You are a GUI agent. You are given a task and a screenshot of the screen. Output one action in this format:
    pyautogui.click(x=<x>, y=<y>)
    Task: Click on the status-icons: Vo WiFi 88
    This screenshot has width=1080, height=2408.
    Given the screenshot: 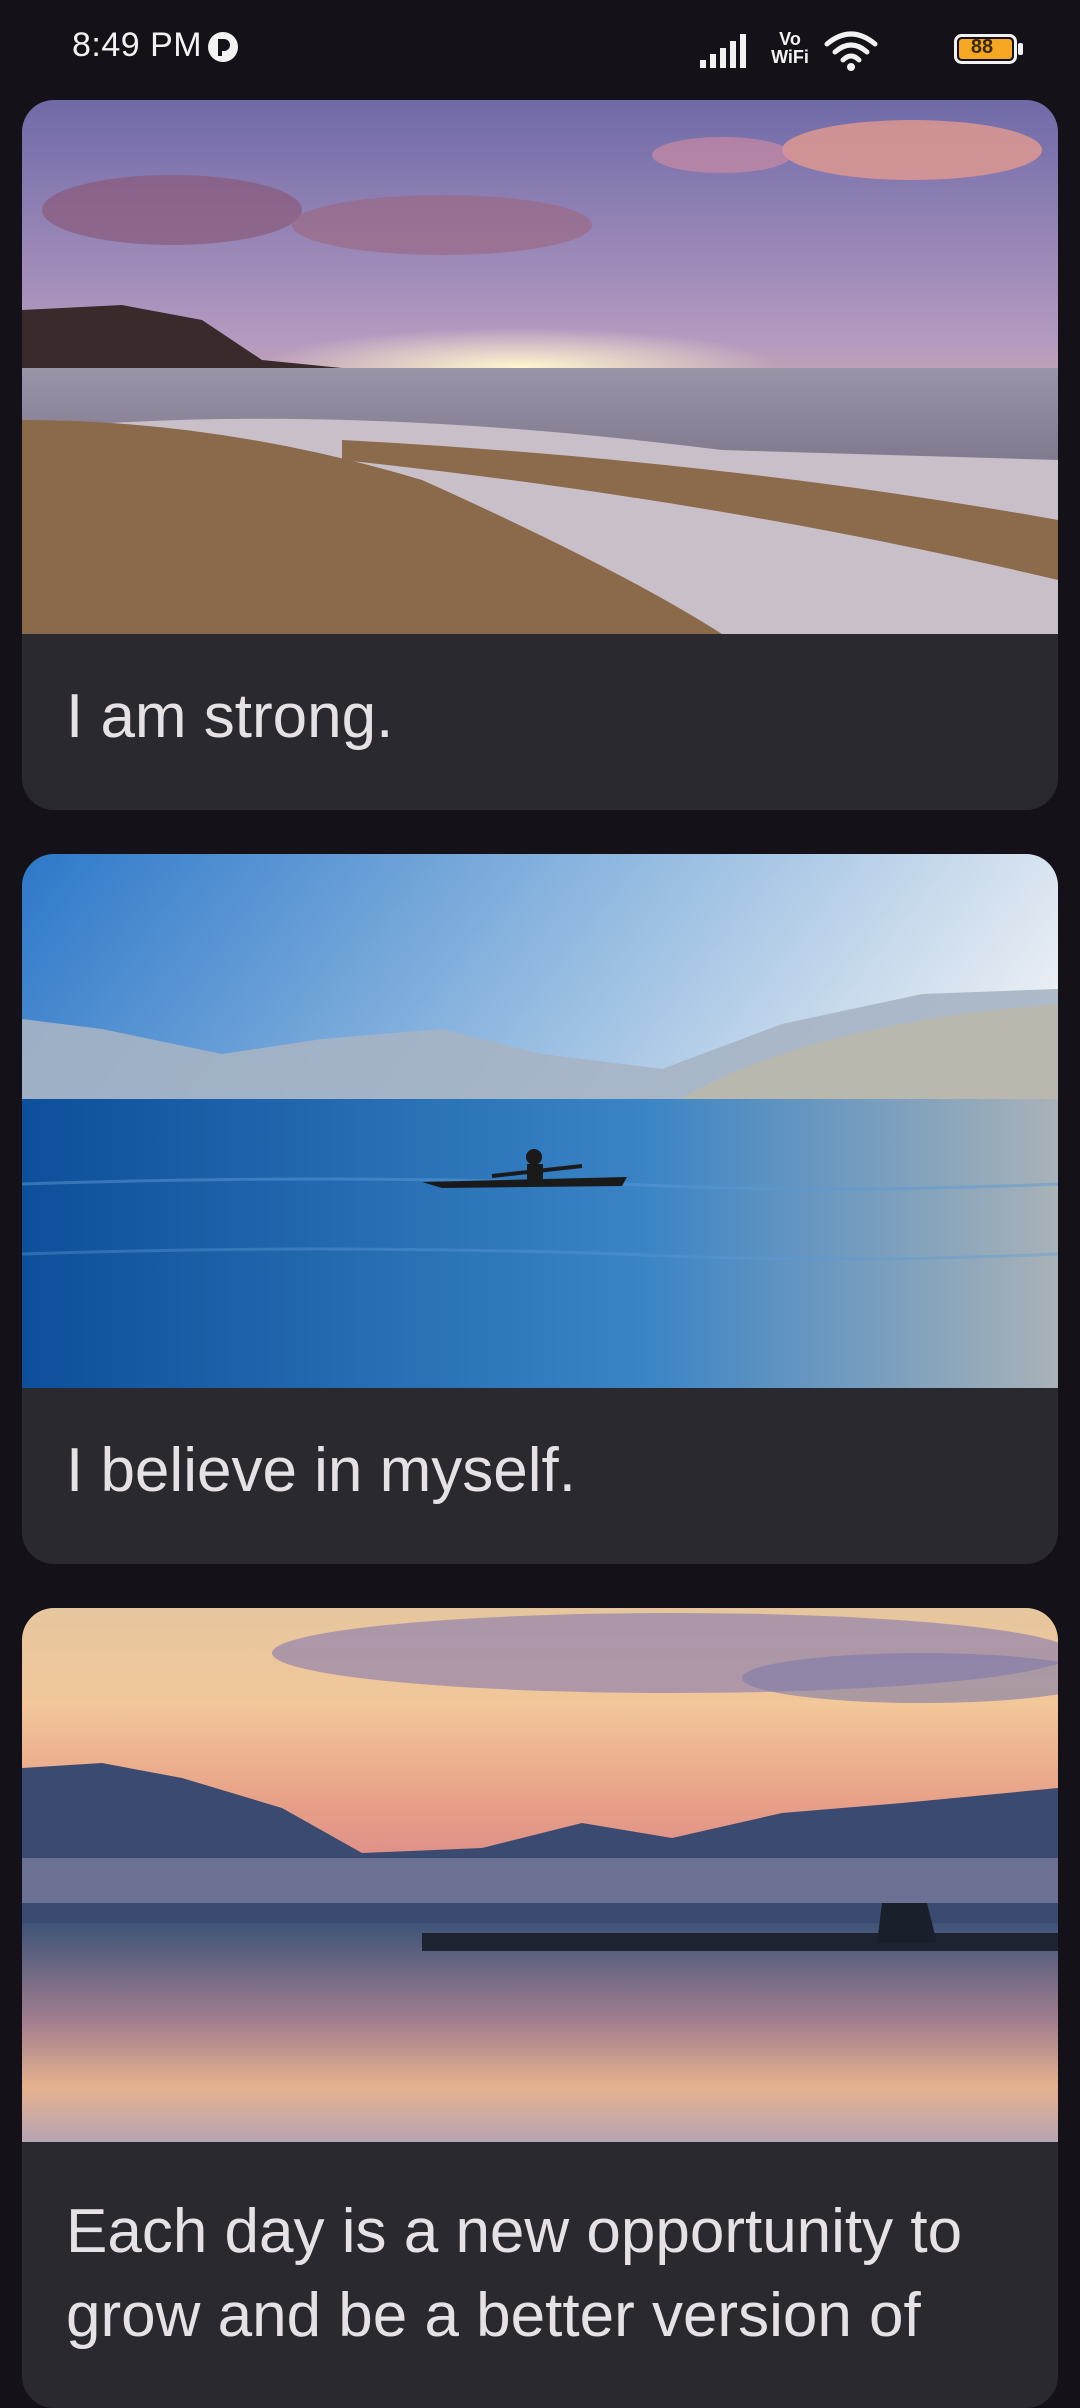 What is the action you would take?
    pyautogui.click(x=862, y=48)
    